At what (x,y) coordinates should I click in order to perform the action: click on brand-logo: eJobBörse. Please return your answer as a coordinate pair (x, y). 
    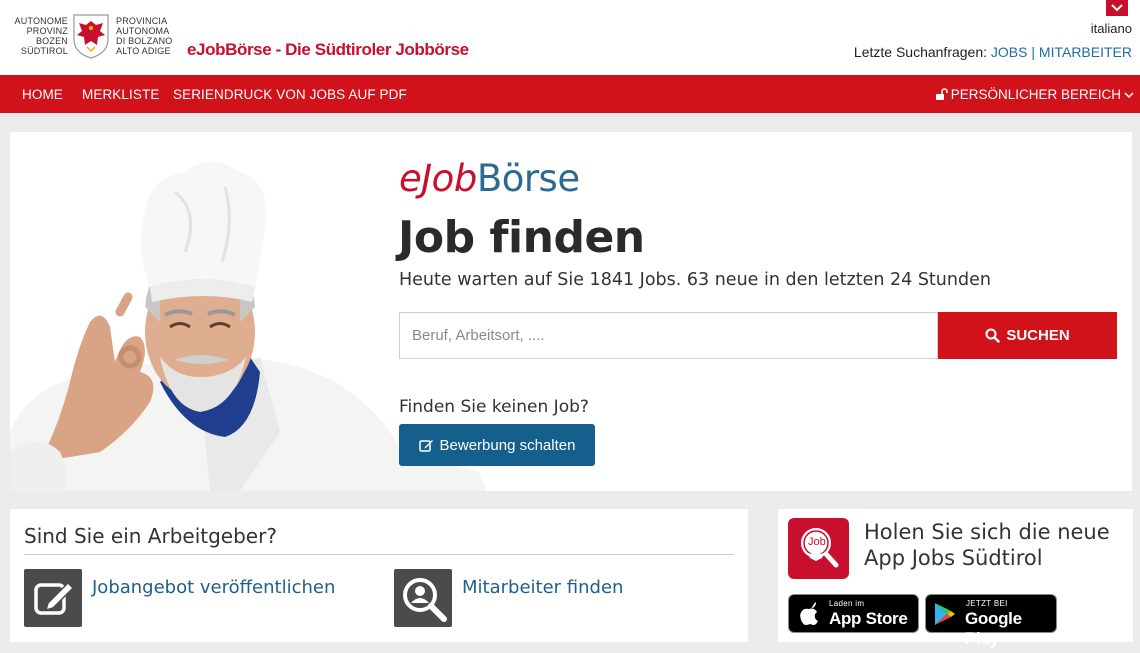
    Looking at the image, I should click on (489, 178).